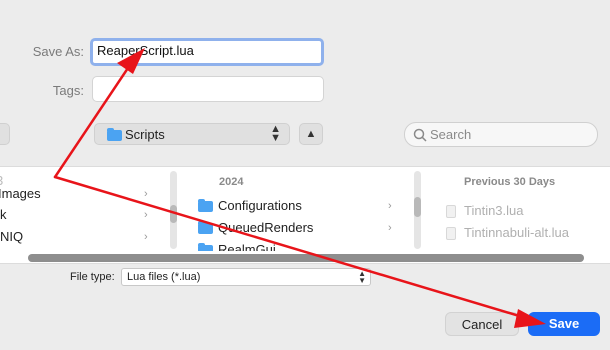  What do you see at coordinates (507, 233) in the screenshot?
I see `list-item: Tintinnabuli-alt.lua` at bounding box center [507, 233].